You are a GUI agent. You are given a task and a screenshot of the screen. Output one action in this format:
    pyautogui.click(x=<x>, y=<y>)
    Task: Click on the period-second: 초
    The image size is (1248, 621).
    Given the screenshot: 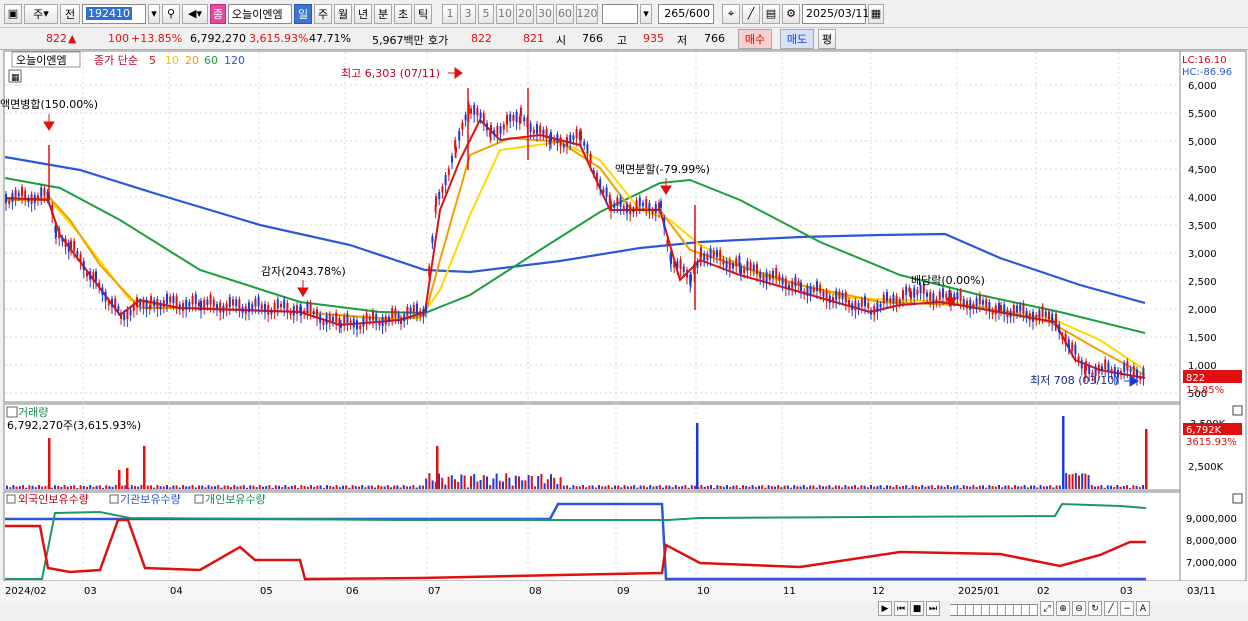 What is the action you would take?
    pyautogui.click(x=403, y=13)
    